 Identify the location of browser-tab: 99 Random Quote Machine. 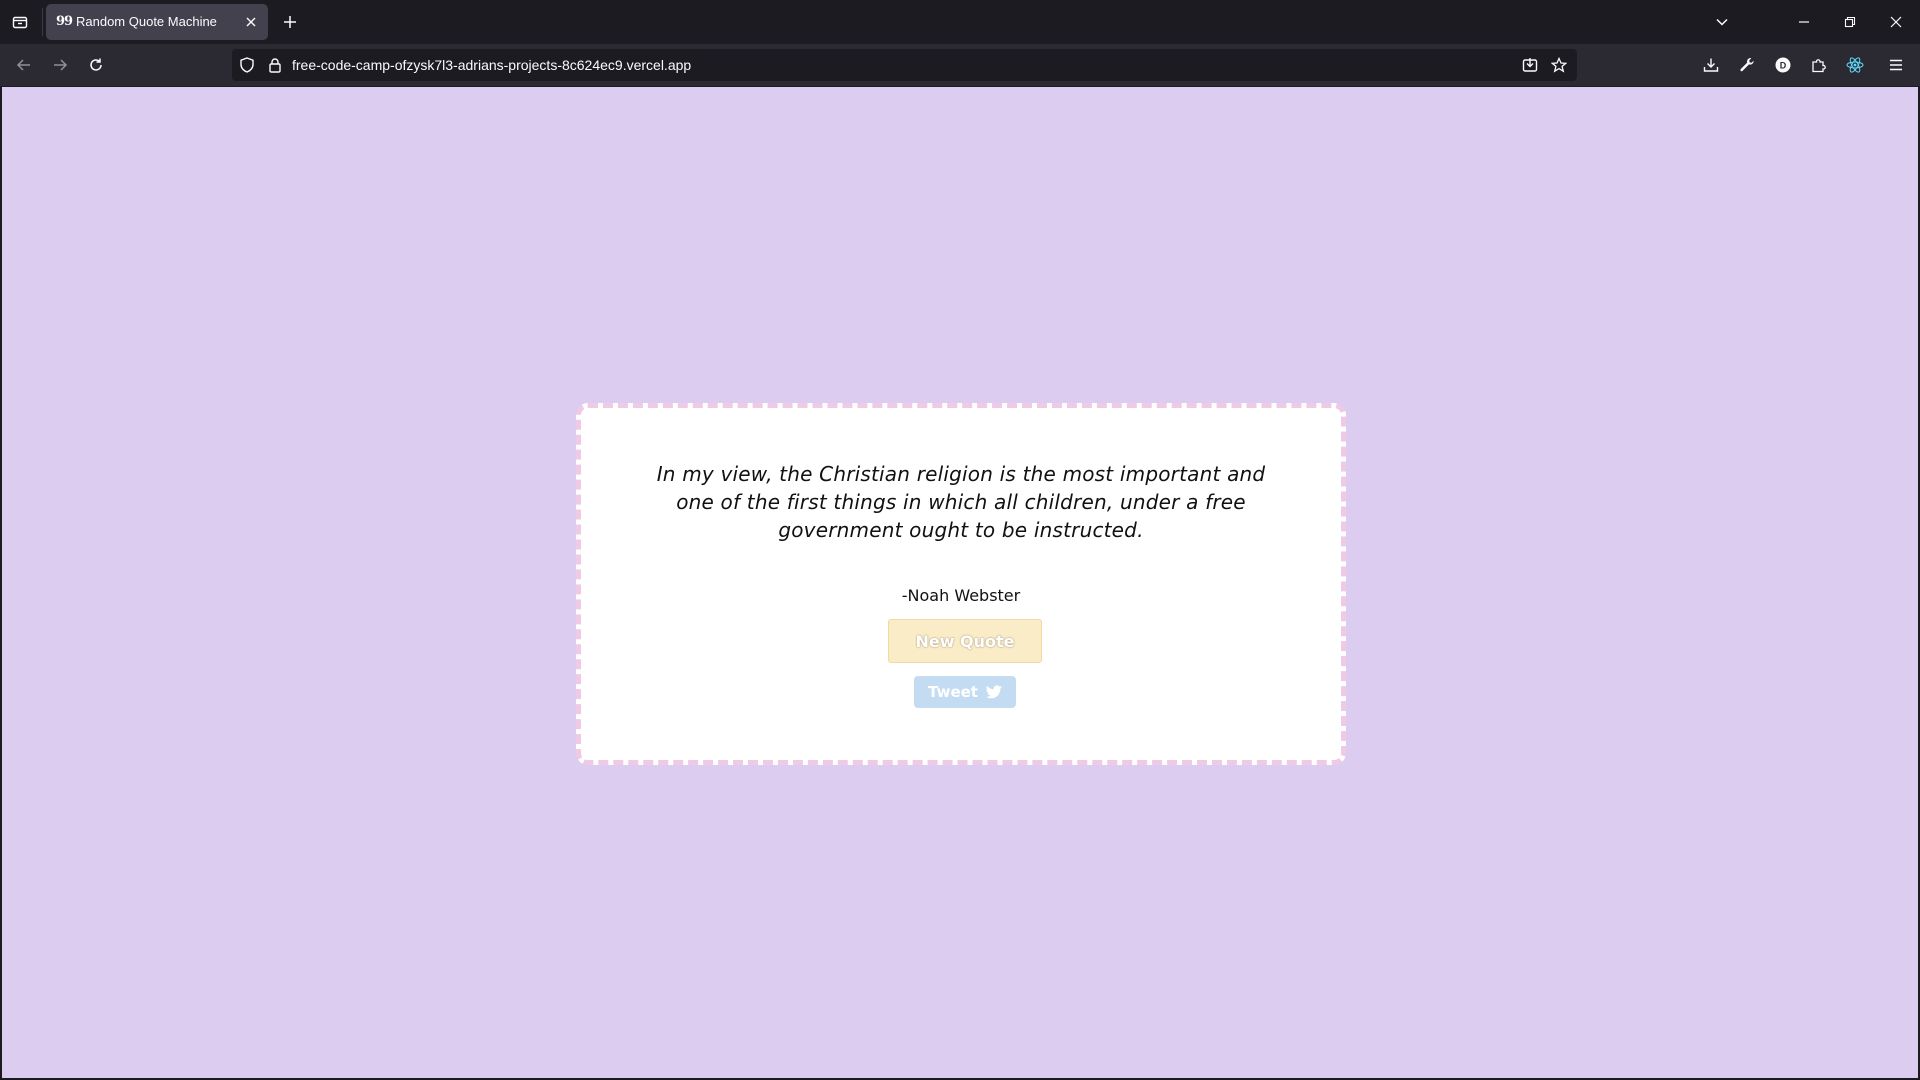
(157, 22).